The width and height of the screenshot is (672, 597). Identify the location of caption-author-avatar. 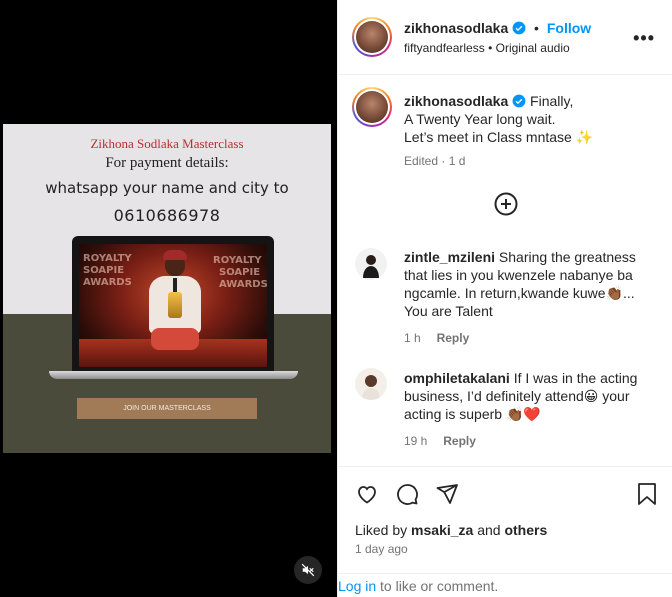
(372, 107).